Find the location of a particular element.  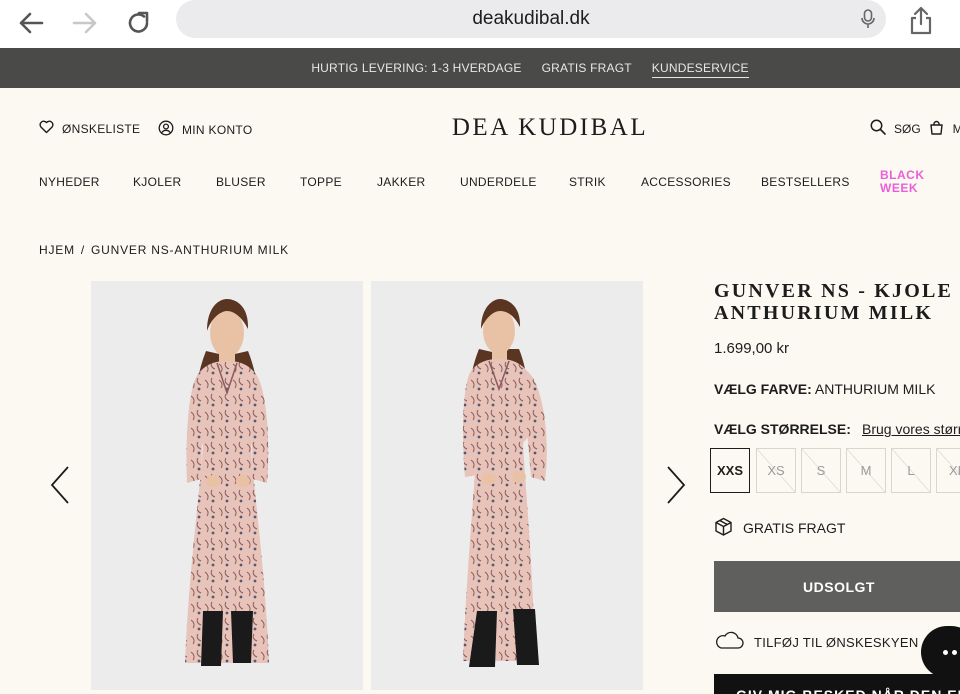

reload-icon is located at coordinates (139, 23).